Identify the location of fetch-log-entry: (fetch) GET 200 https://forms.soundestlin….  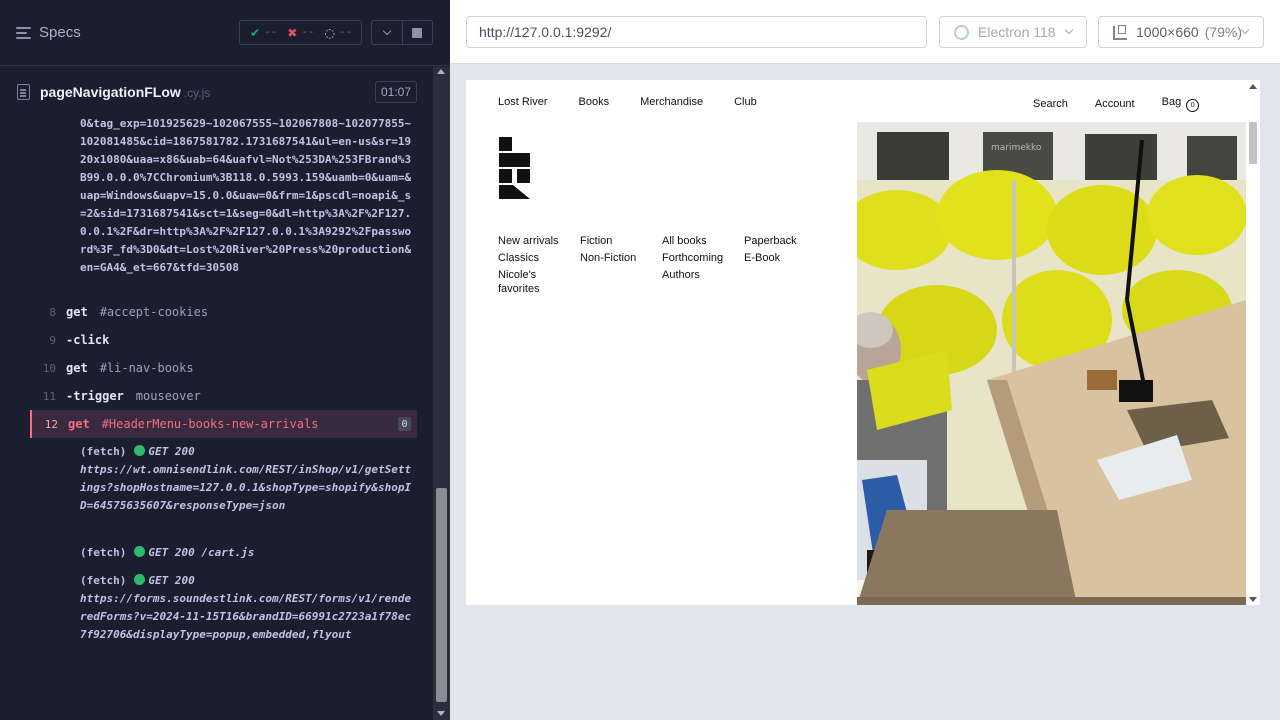
(247, 608).